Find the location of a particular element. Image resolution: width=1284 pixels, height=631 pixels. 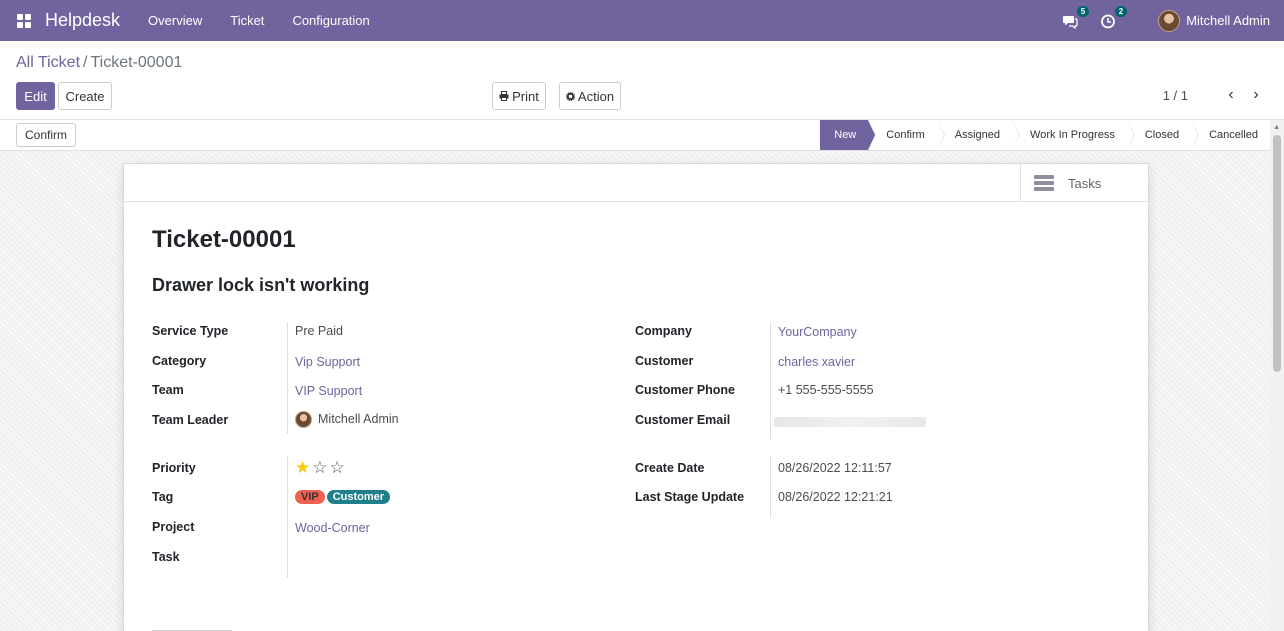

category-value: Vip Support is located at coordinates (327, 362).